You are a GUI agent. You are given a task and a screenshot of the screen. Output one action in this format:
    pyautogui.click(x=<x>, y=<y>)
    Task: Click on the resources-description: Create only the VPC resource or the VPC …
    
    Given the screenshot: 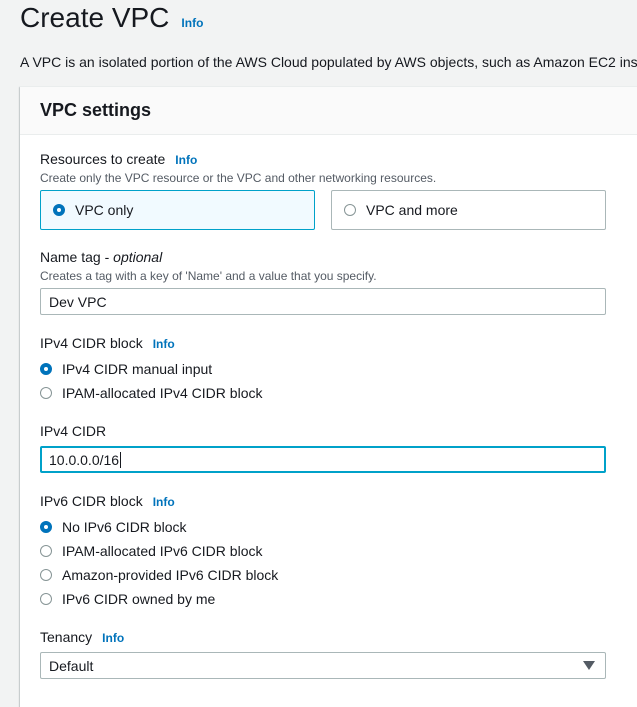 What is the action you would take?
    pyautogui.click(x=238, y=178)
    